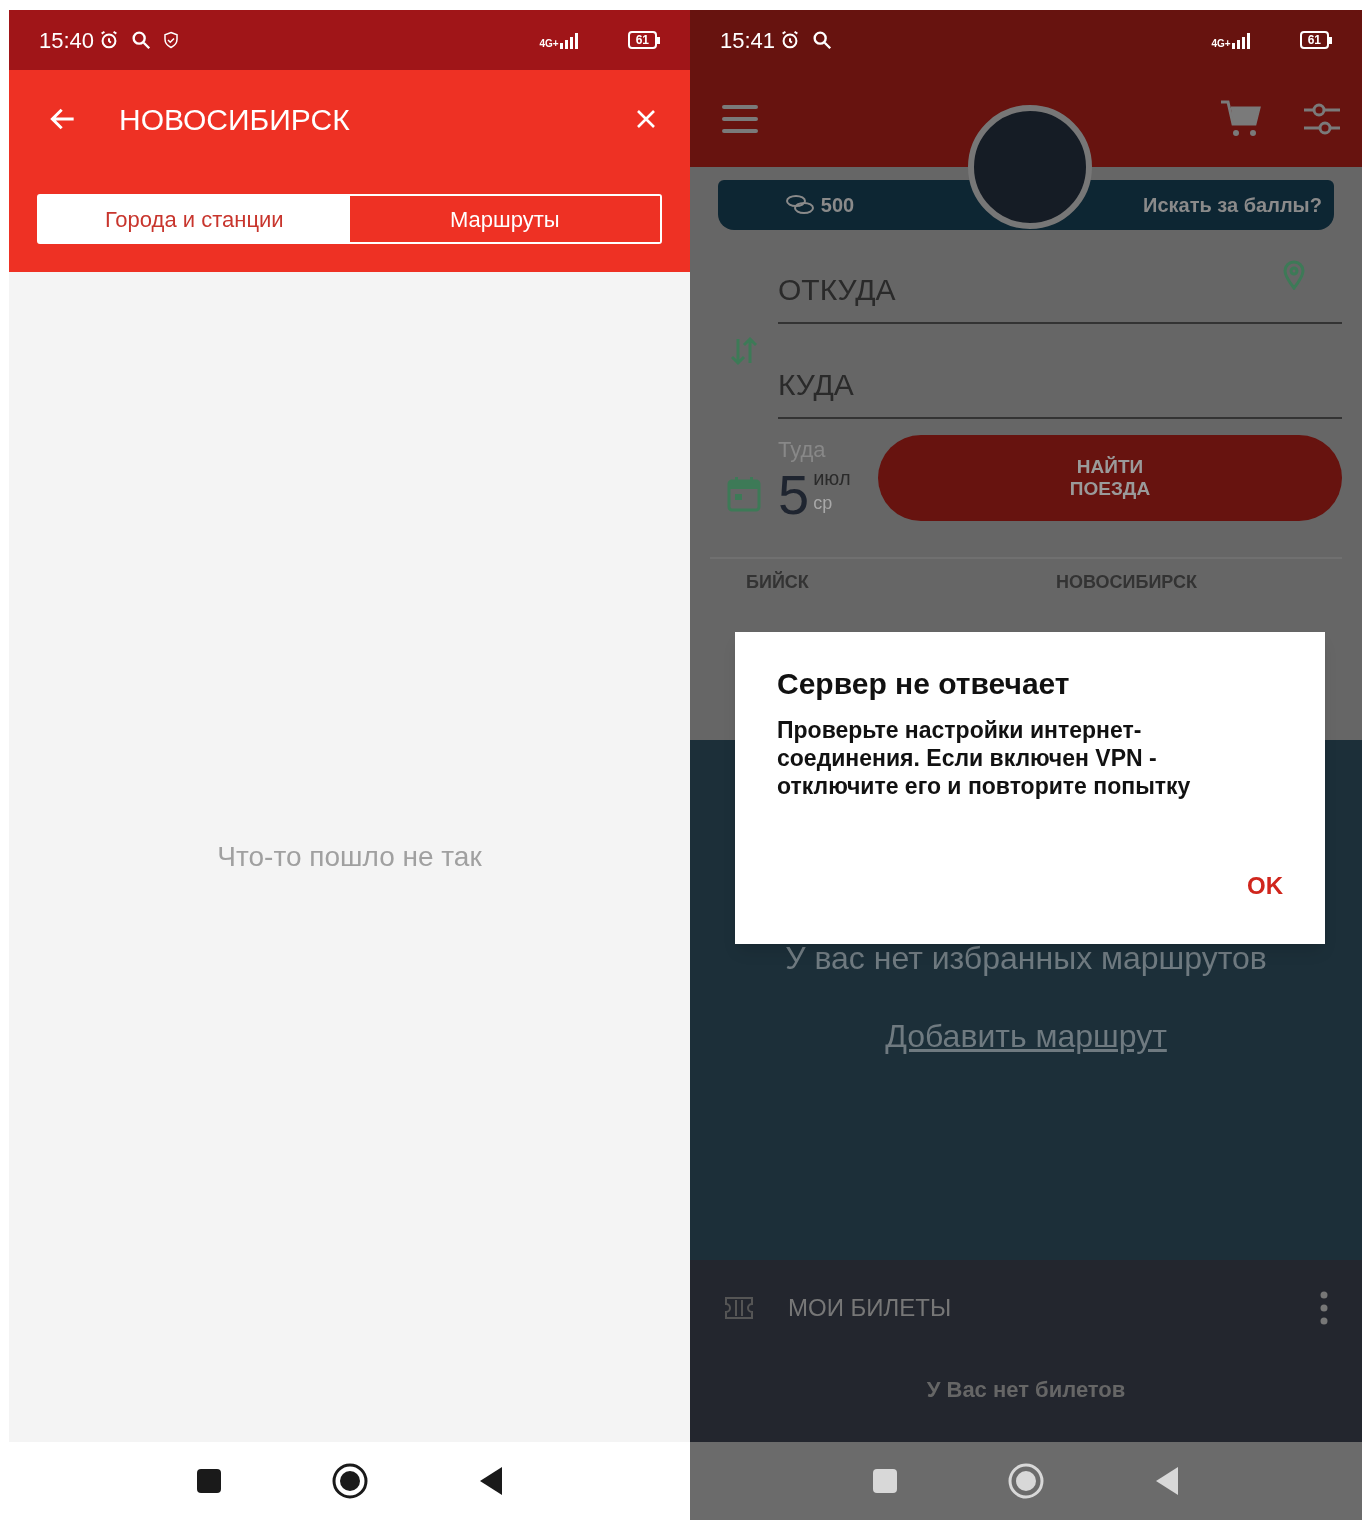  What do you see at coordinates (794, 495) in the screenshot?
I see `date-day: 5` at bounding box center [794, 495].